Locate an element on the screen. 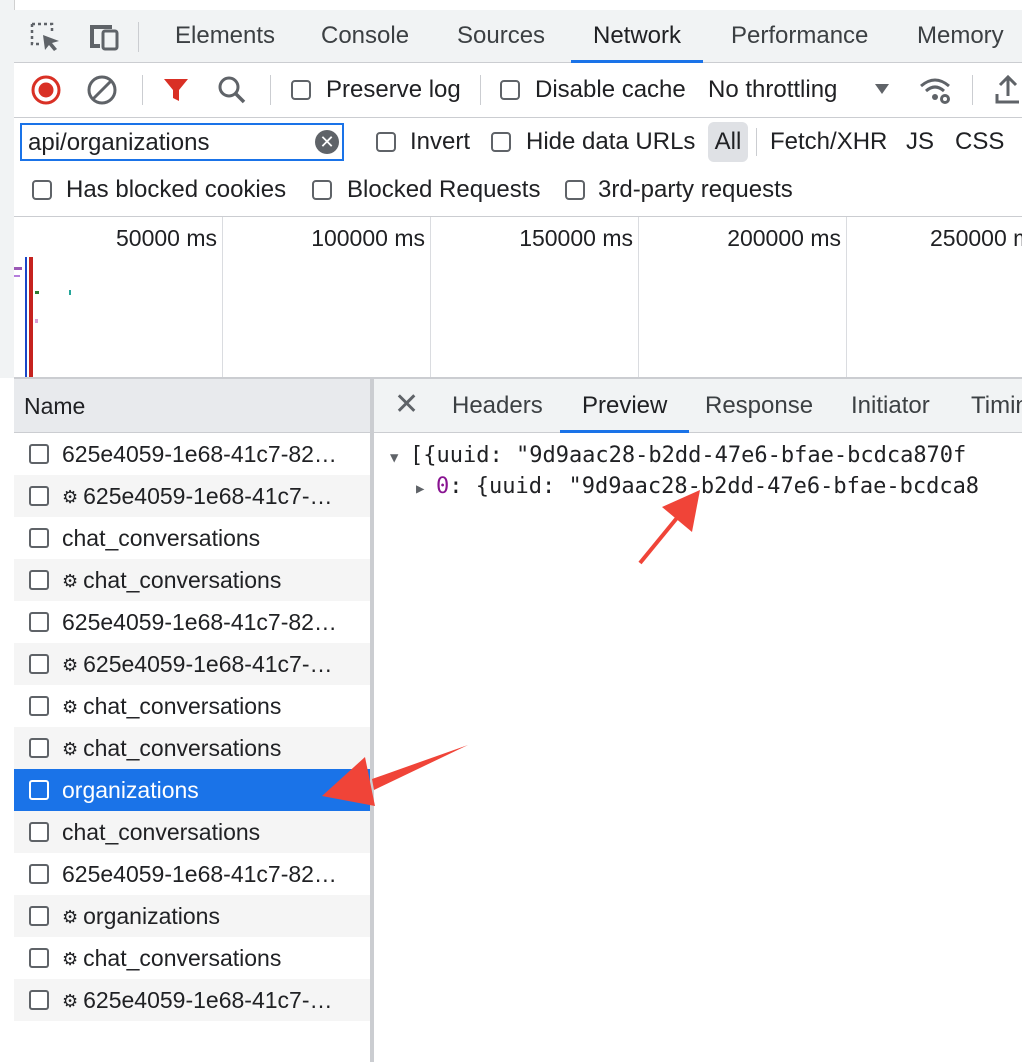 Image resolution: width=1022 pixels, height=1062 pixels. annotation-arrows is located at coordinates (511, 648).